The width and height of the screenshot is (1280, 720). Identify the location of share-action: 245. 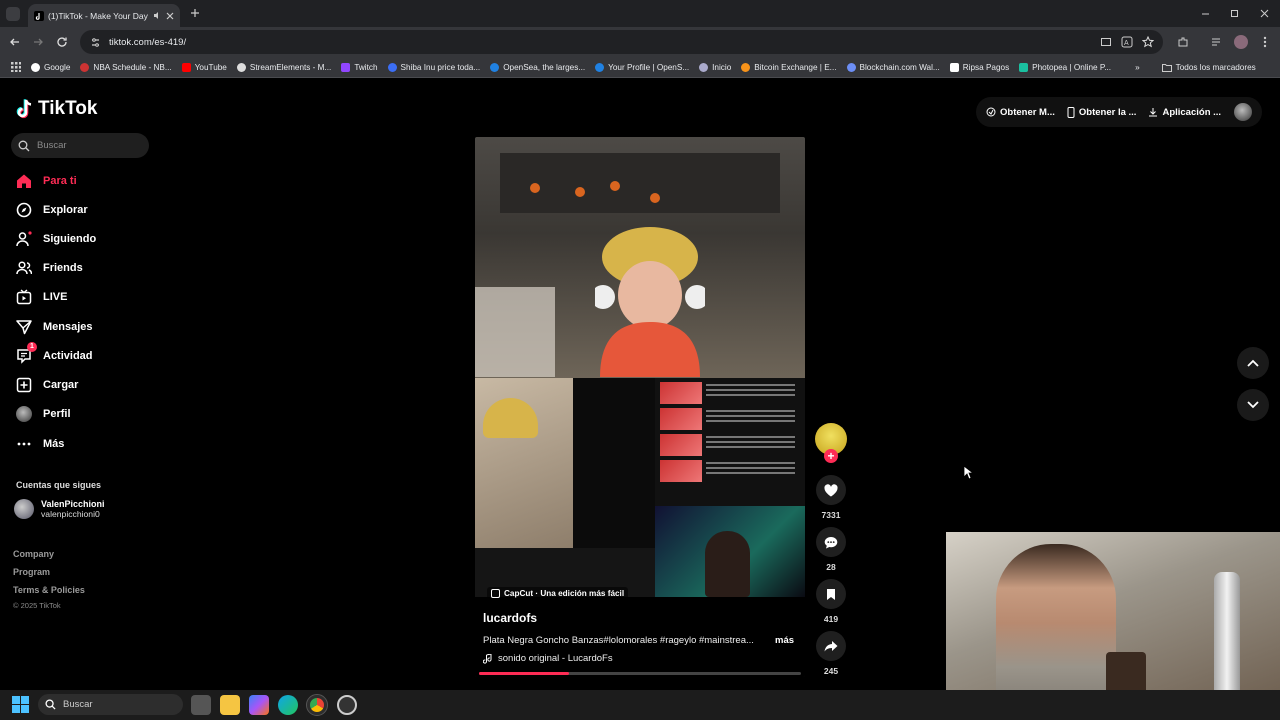
(831, 653).